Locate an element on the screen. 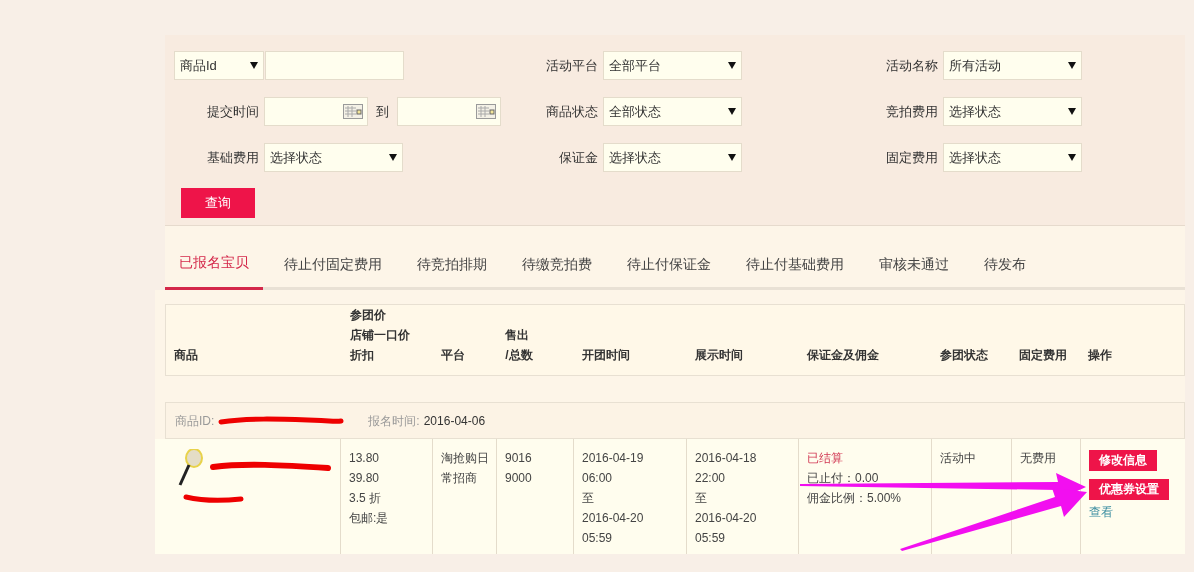 This screenshot has height=572, width=1194. time-line: 22:00 is located at coordinates (711, 478).